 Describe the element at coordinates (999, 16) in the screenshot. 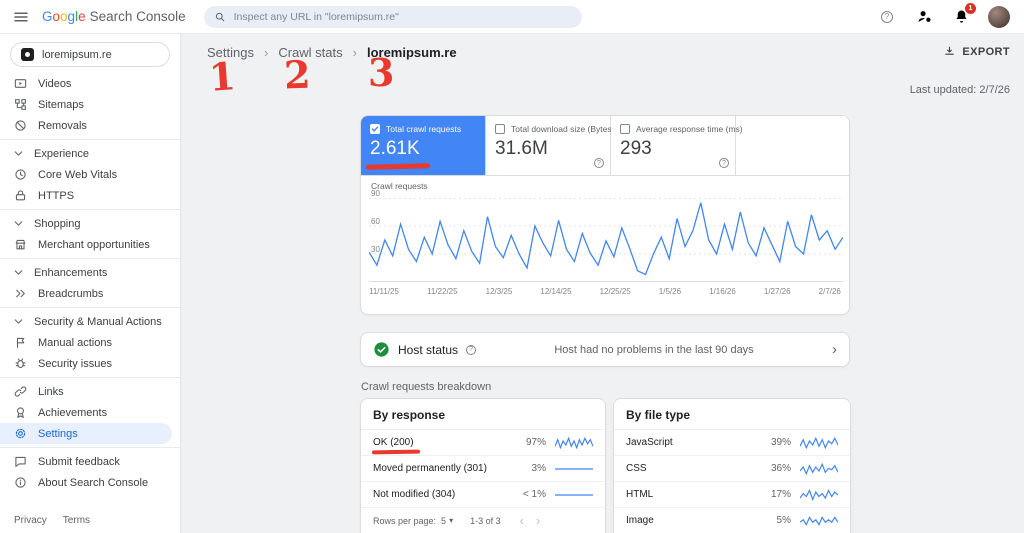

I see `avatar` at that location.